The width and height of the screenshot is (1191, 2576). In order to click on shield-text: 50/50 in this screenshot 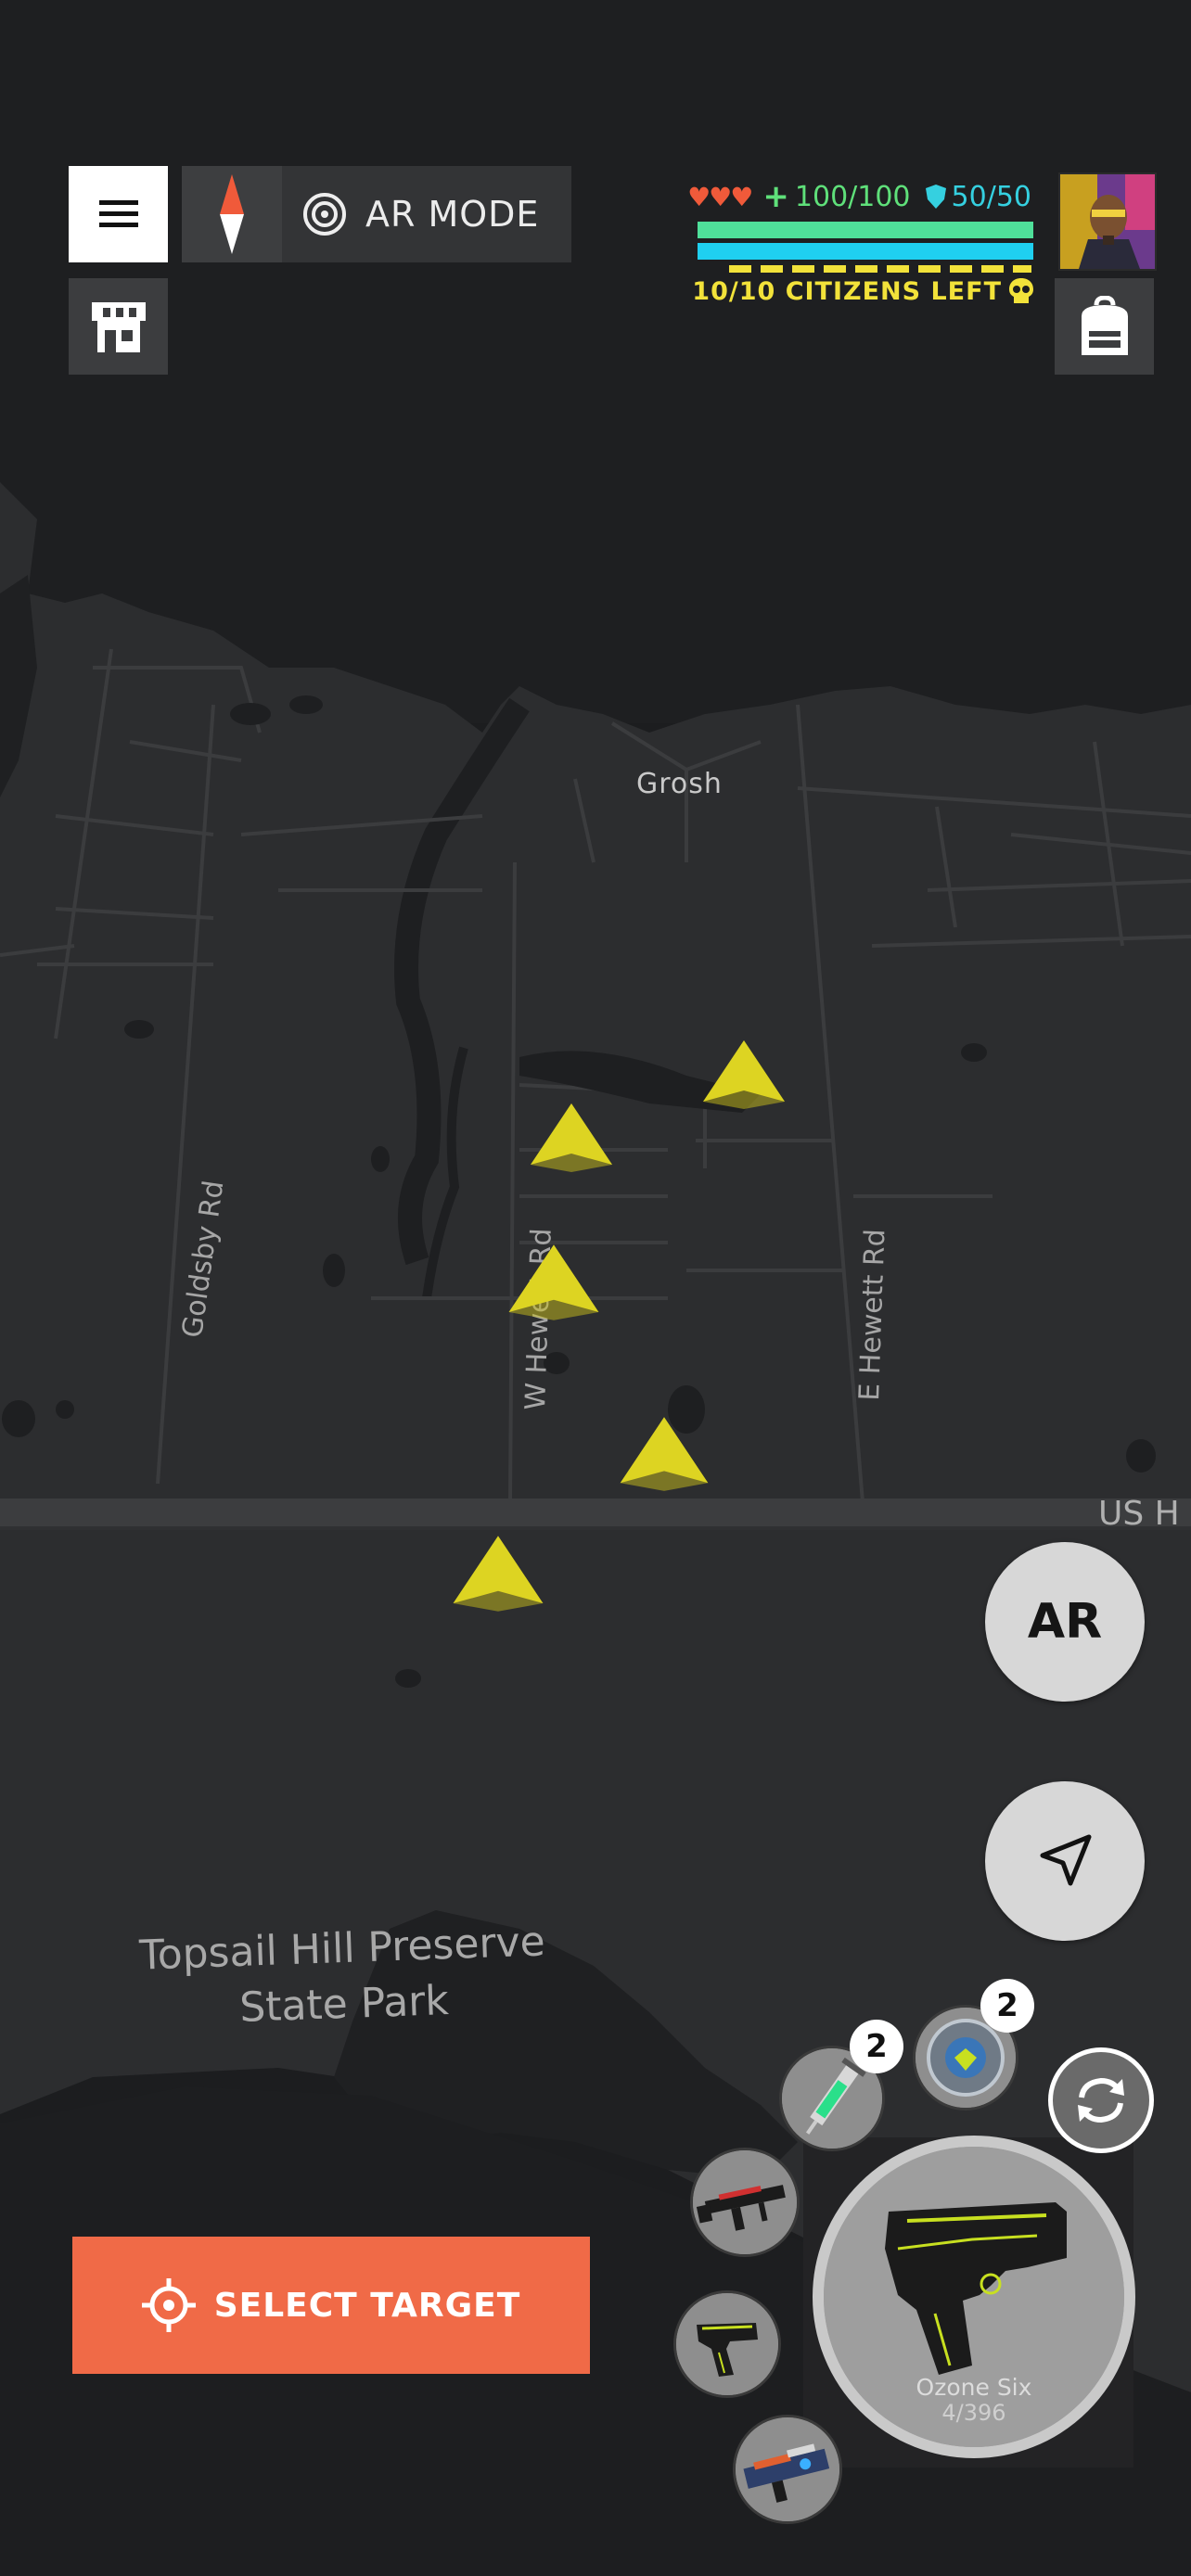, I will do `click(991, 196)`.